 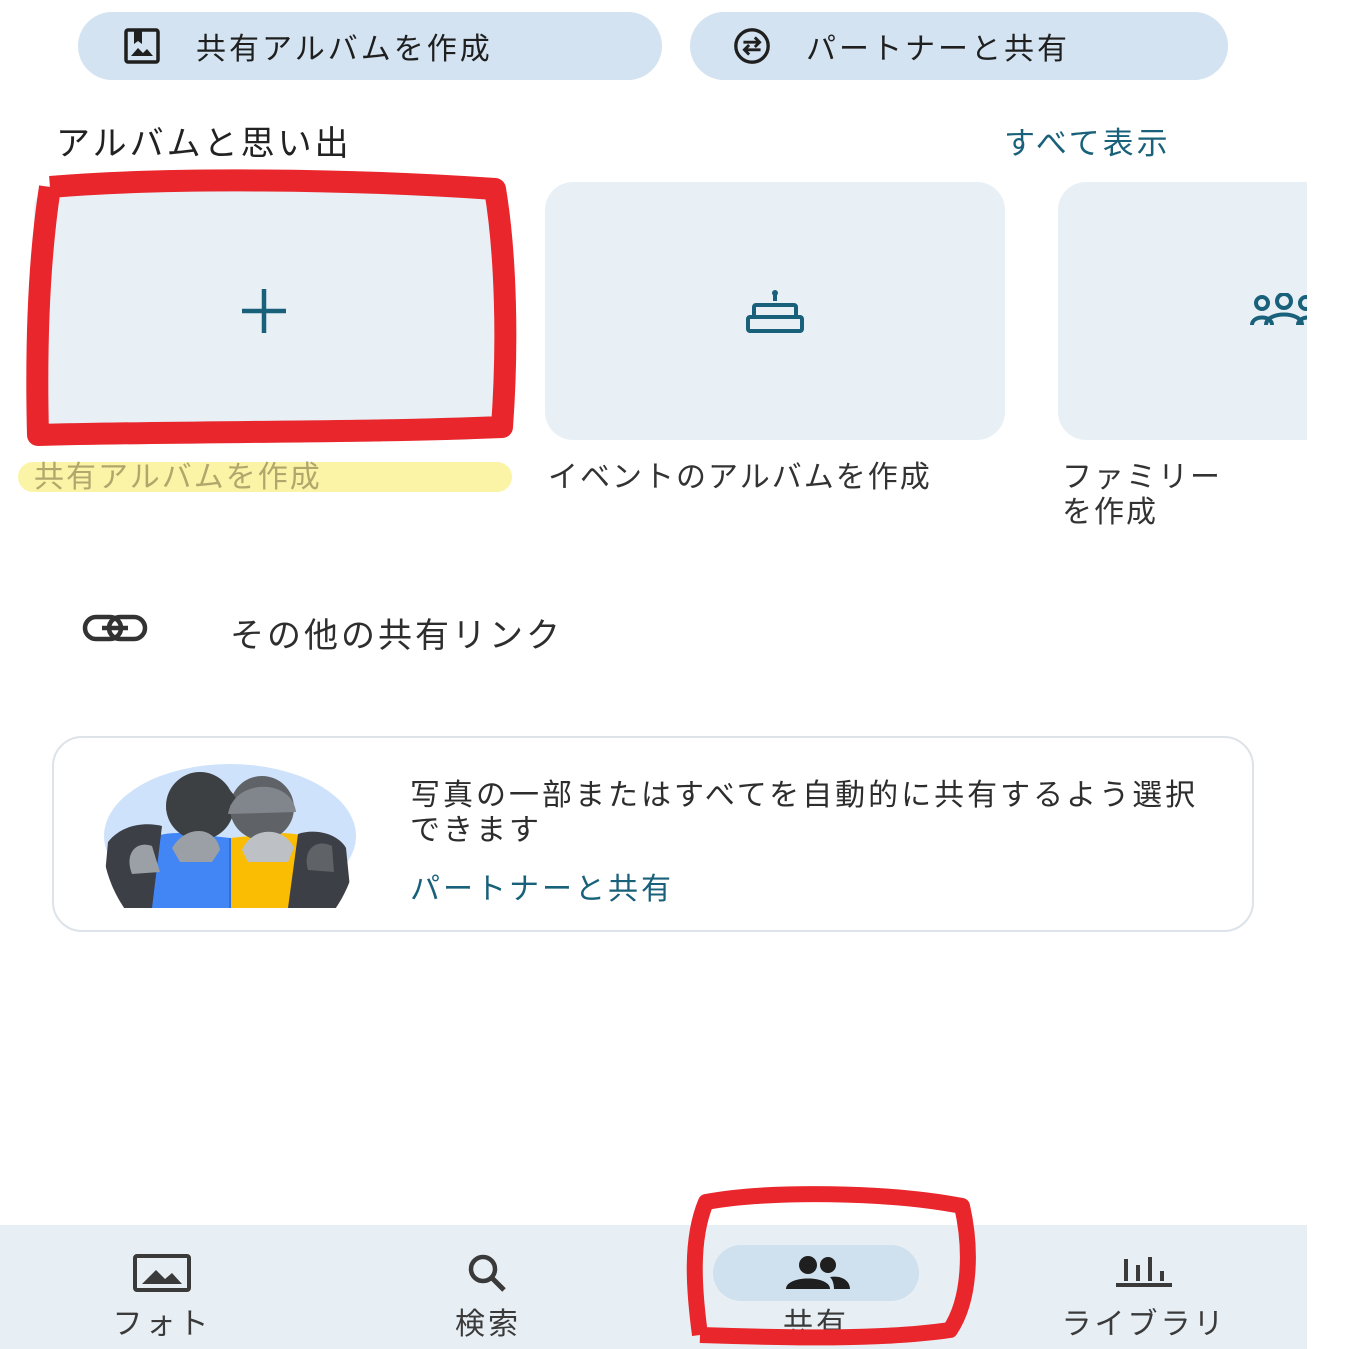 What do you see at coordinates (162, 1273) in the screenshot?
I see `photo-icon` at bounding box center [162, 1273].